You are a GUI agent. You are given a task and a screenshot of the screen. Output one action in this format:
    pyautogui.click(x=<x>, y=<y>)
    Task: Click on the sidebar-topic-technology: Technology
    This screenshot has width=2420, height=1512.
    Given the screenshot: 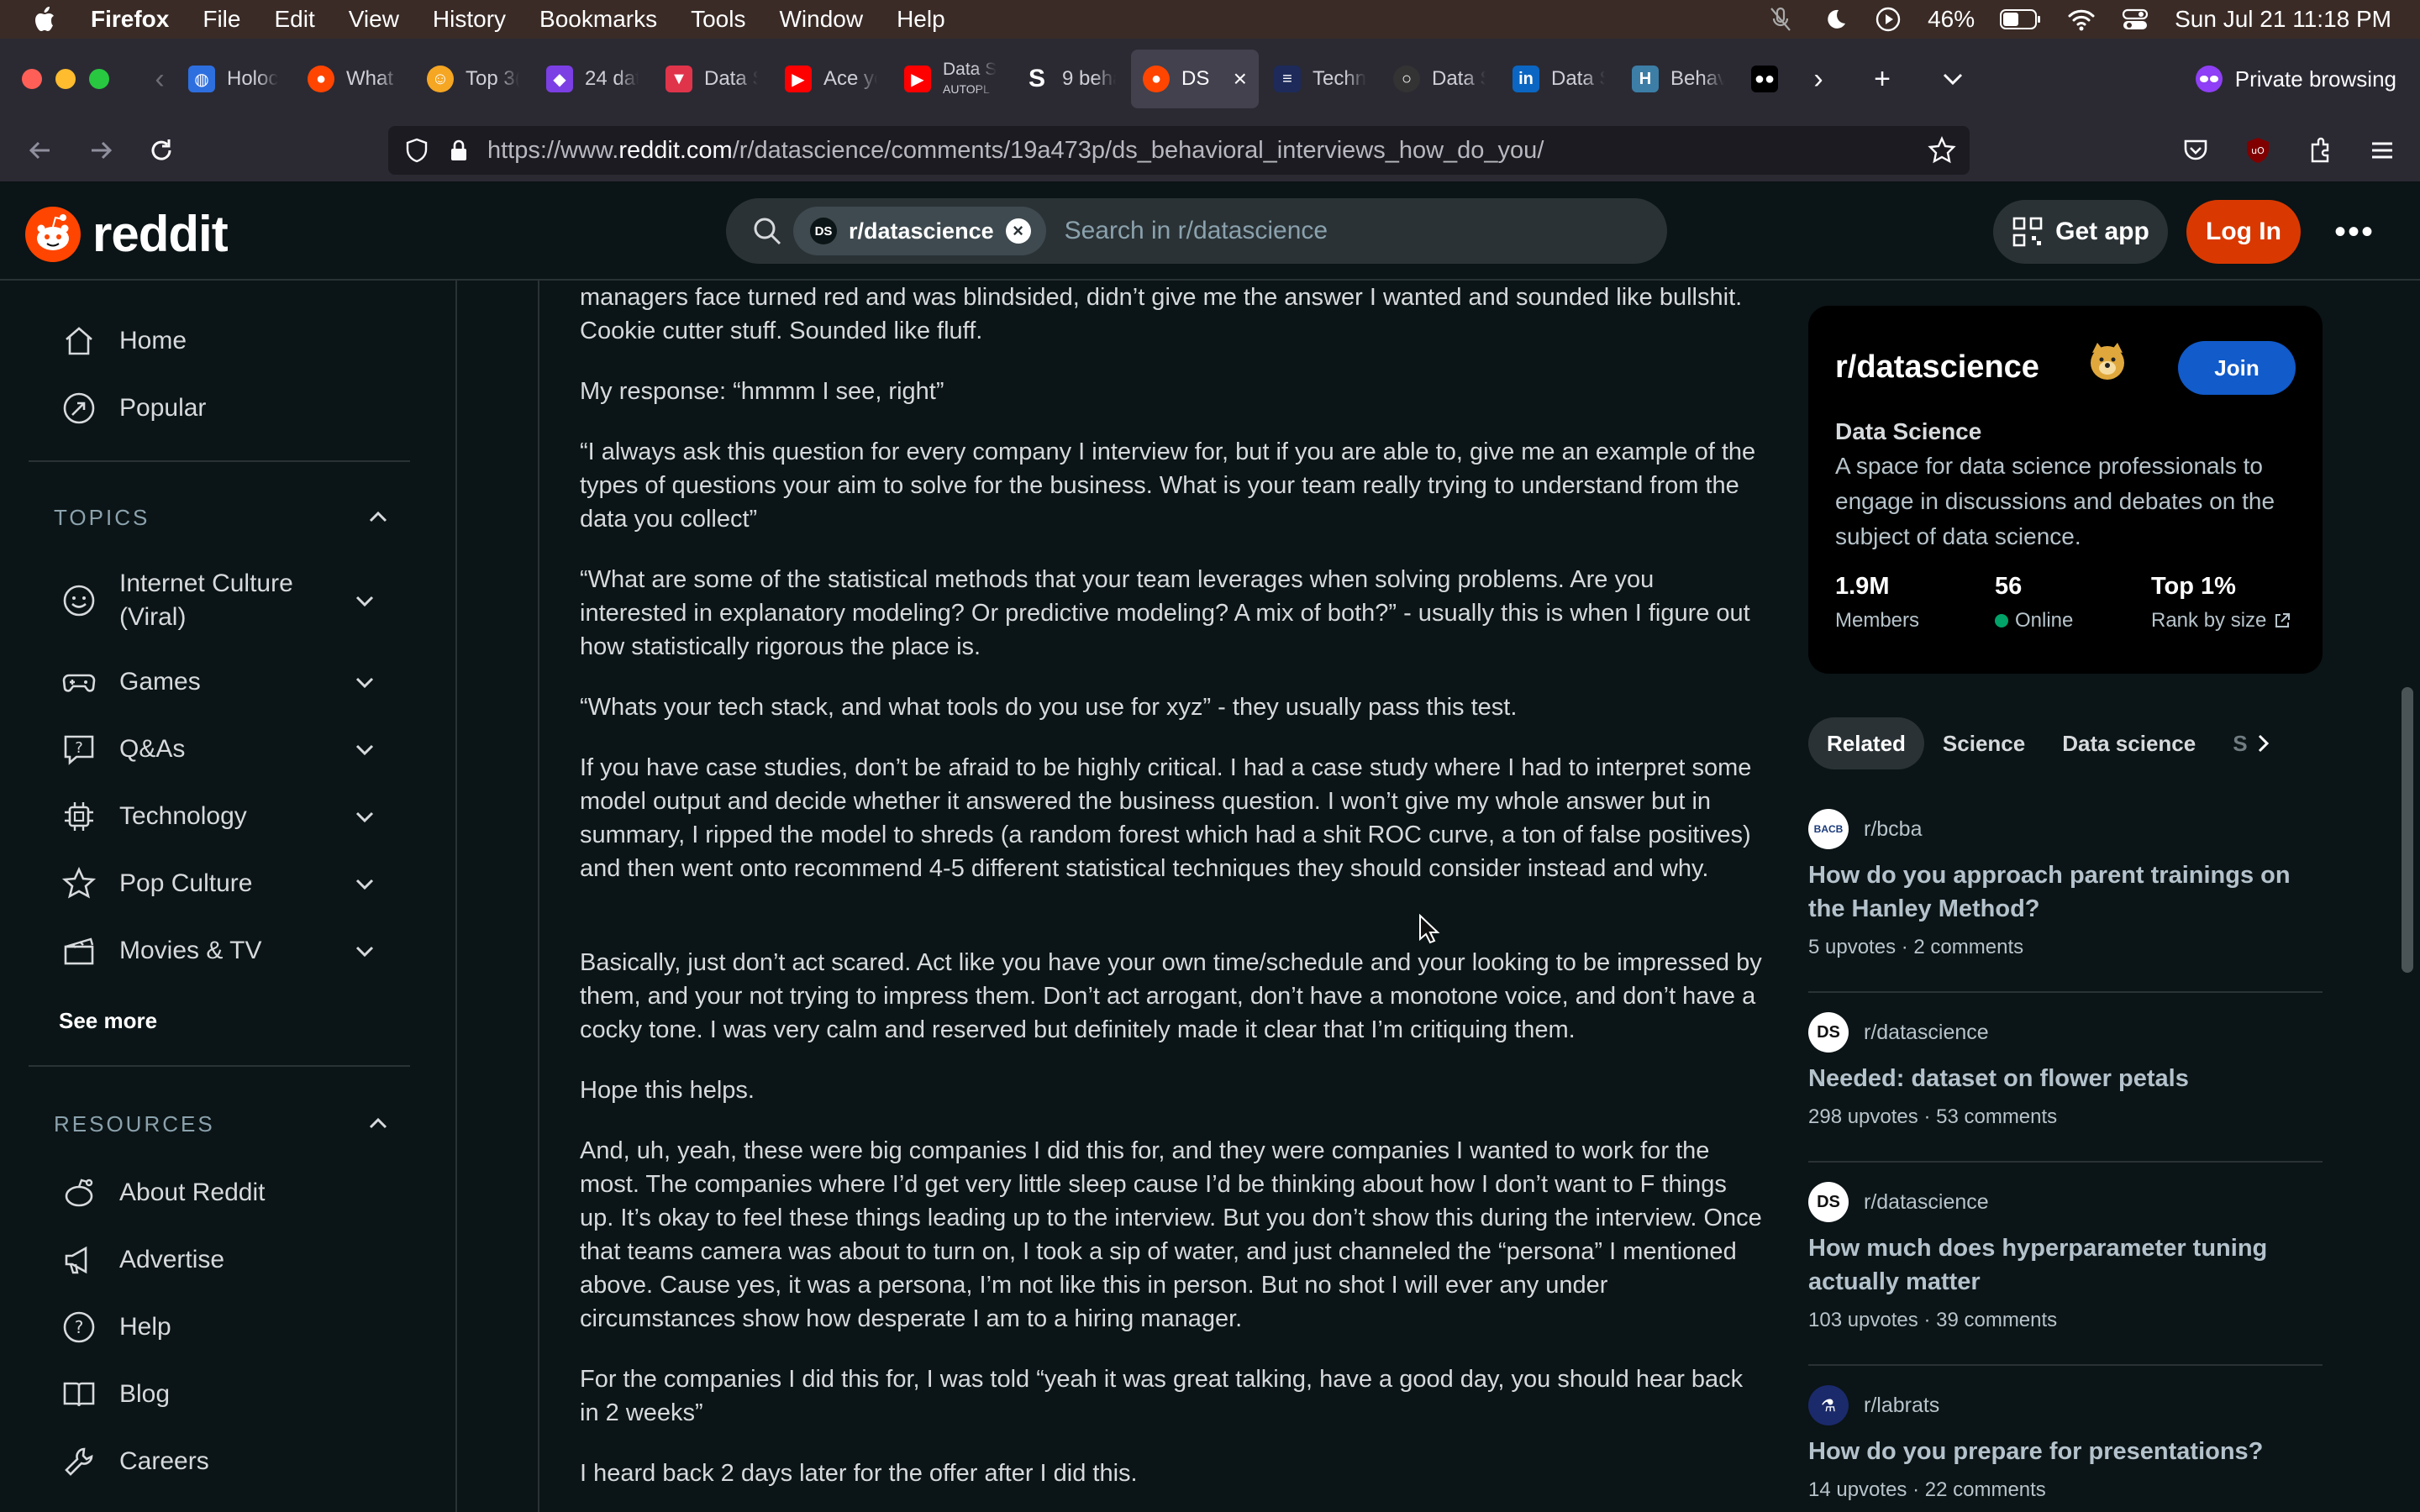 What is the action you would take?
    pyautogui.click(x=219, y=816)
    